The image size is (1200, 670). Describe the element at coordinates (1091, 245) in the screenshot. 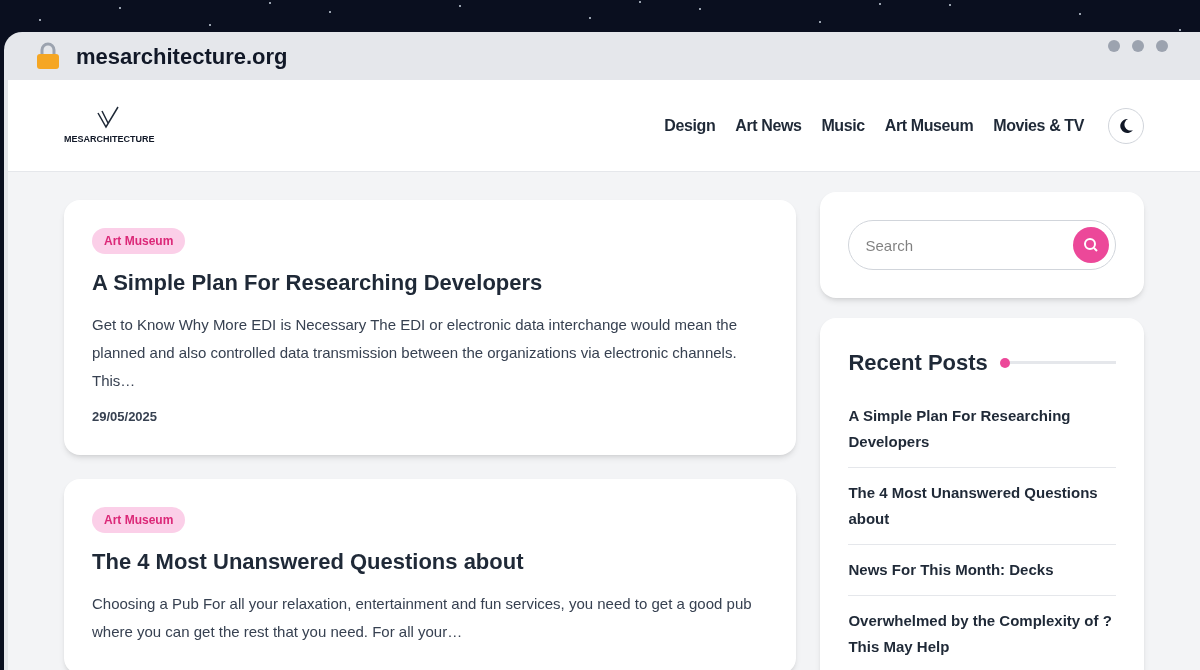

I see `search-icon` at that location.